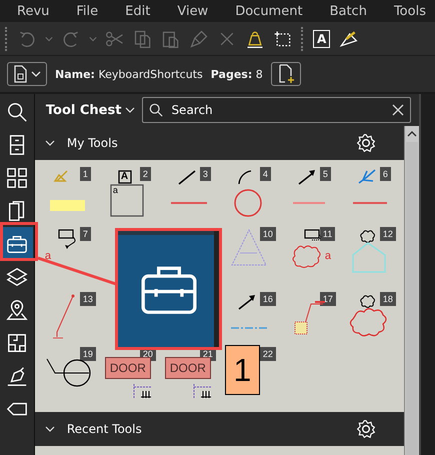 Image resolution: width=435 pixels, height=455 pixels. What do you see at coordinates (283, 38) in the screenshot?
I see `dashed-rectangle-icon` at bounding box center [283, 38].